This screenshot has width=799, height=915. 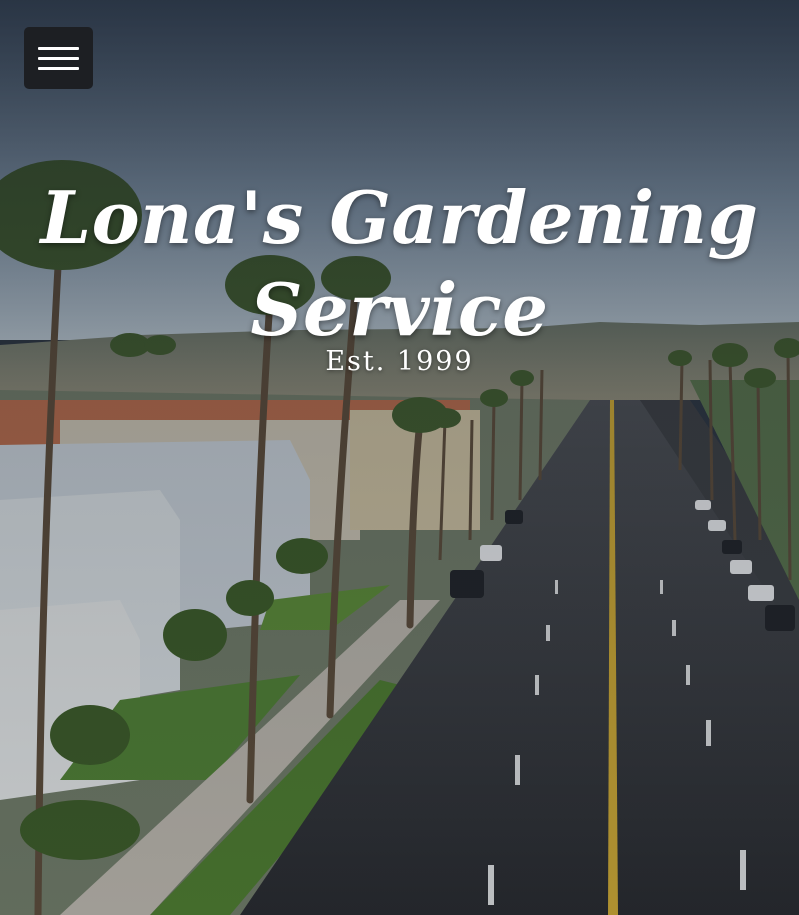 I want to click on site-title-line-1: Lona's Gardening, so click(x=399, y=217).